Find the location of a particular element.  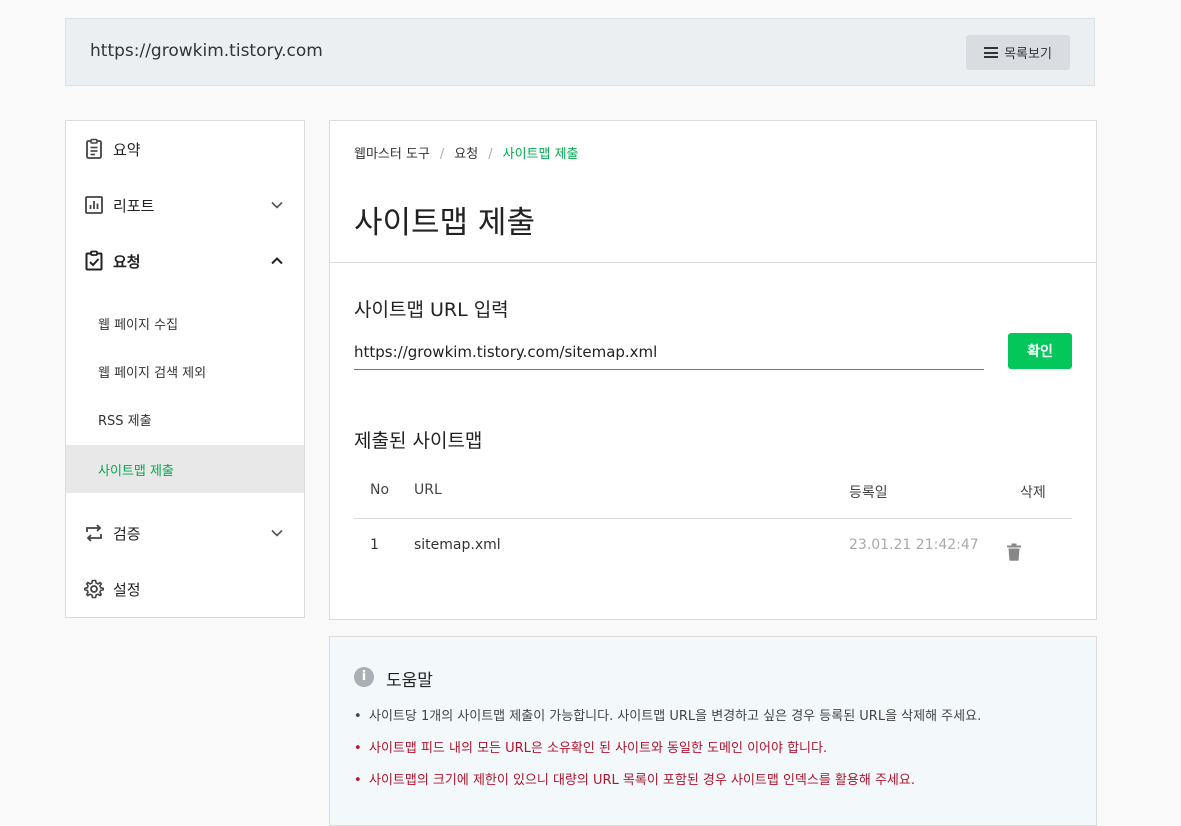

sidebar-item-label: 리포트 is located at coordinates (134, 205).